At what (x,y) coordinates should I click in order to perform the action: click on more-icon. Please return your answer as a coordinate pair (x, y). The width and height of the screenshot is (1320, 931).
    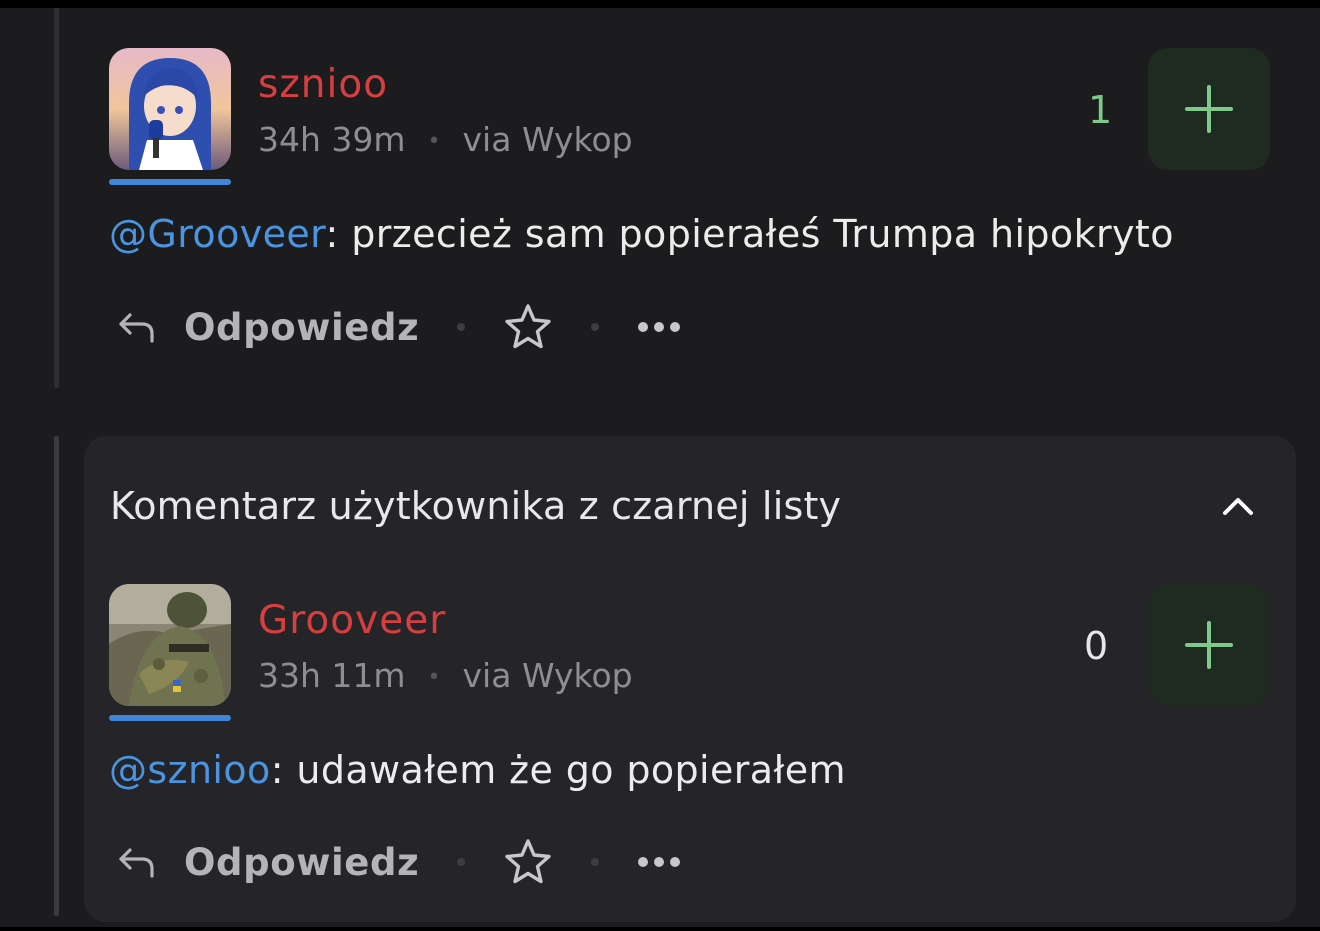
    Looking at the image, I should click on (659, 327).